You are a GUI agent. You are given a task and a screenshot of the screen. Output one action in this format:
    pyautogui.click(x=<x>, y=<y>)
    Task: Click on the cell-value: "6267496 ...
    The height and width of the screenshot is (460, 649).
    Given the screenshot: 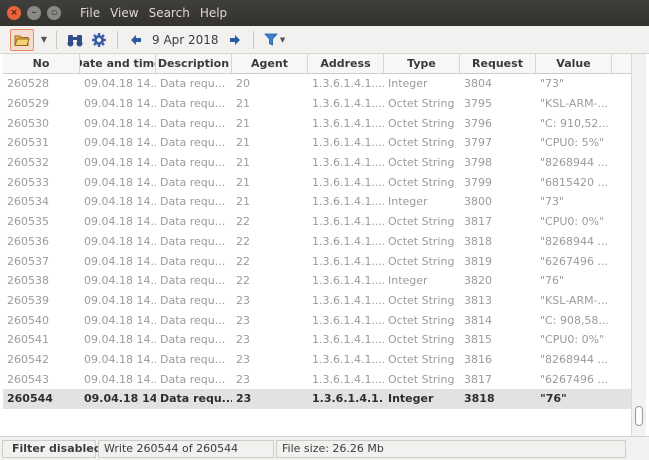 What is the action you would take?
    pyautogui.click(x=574, y=379)
    